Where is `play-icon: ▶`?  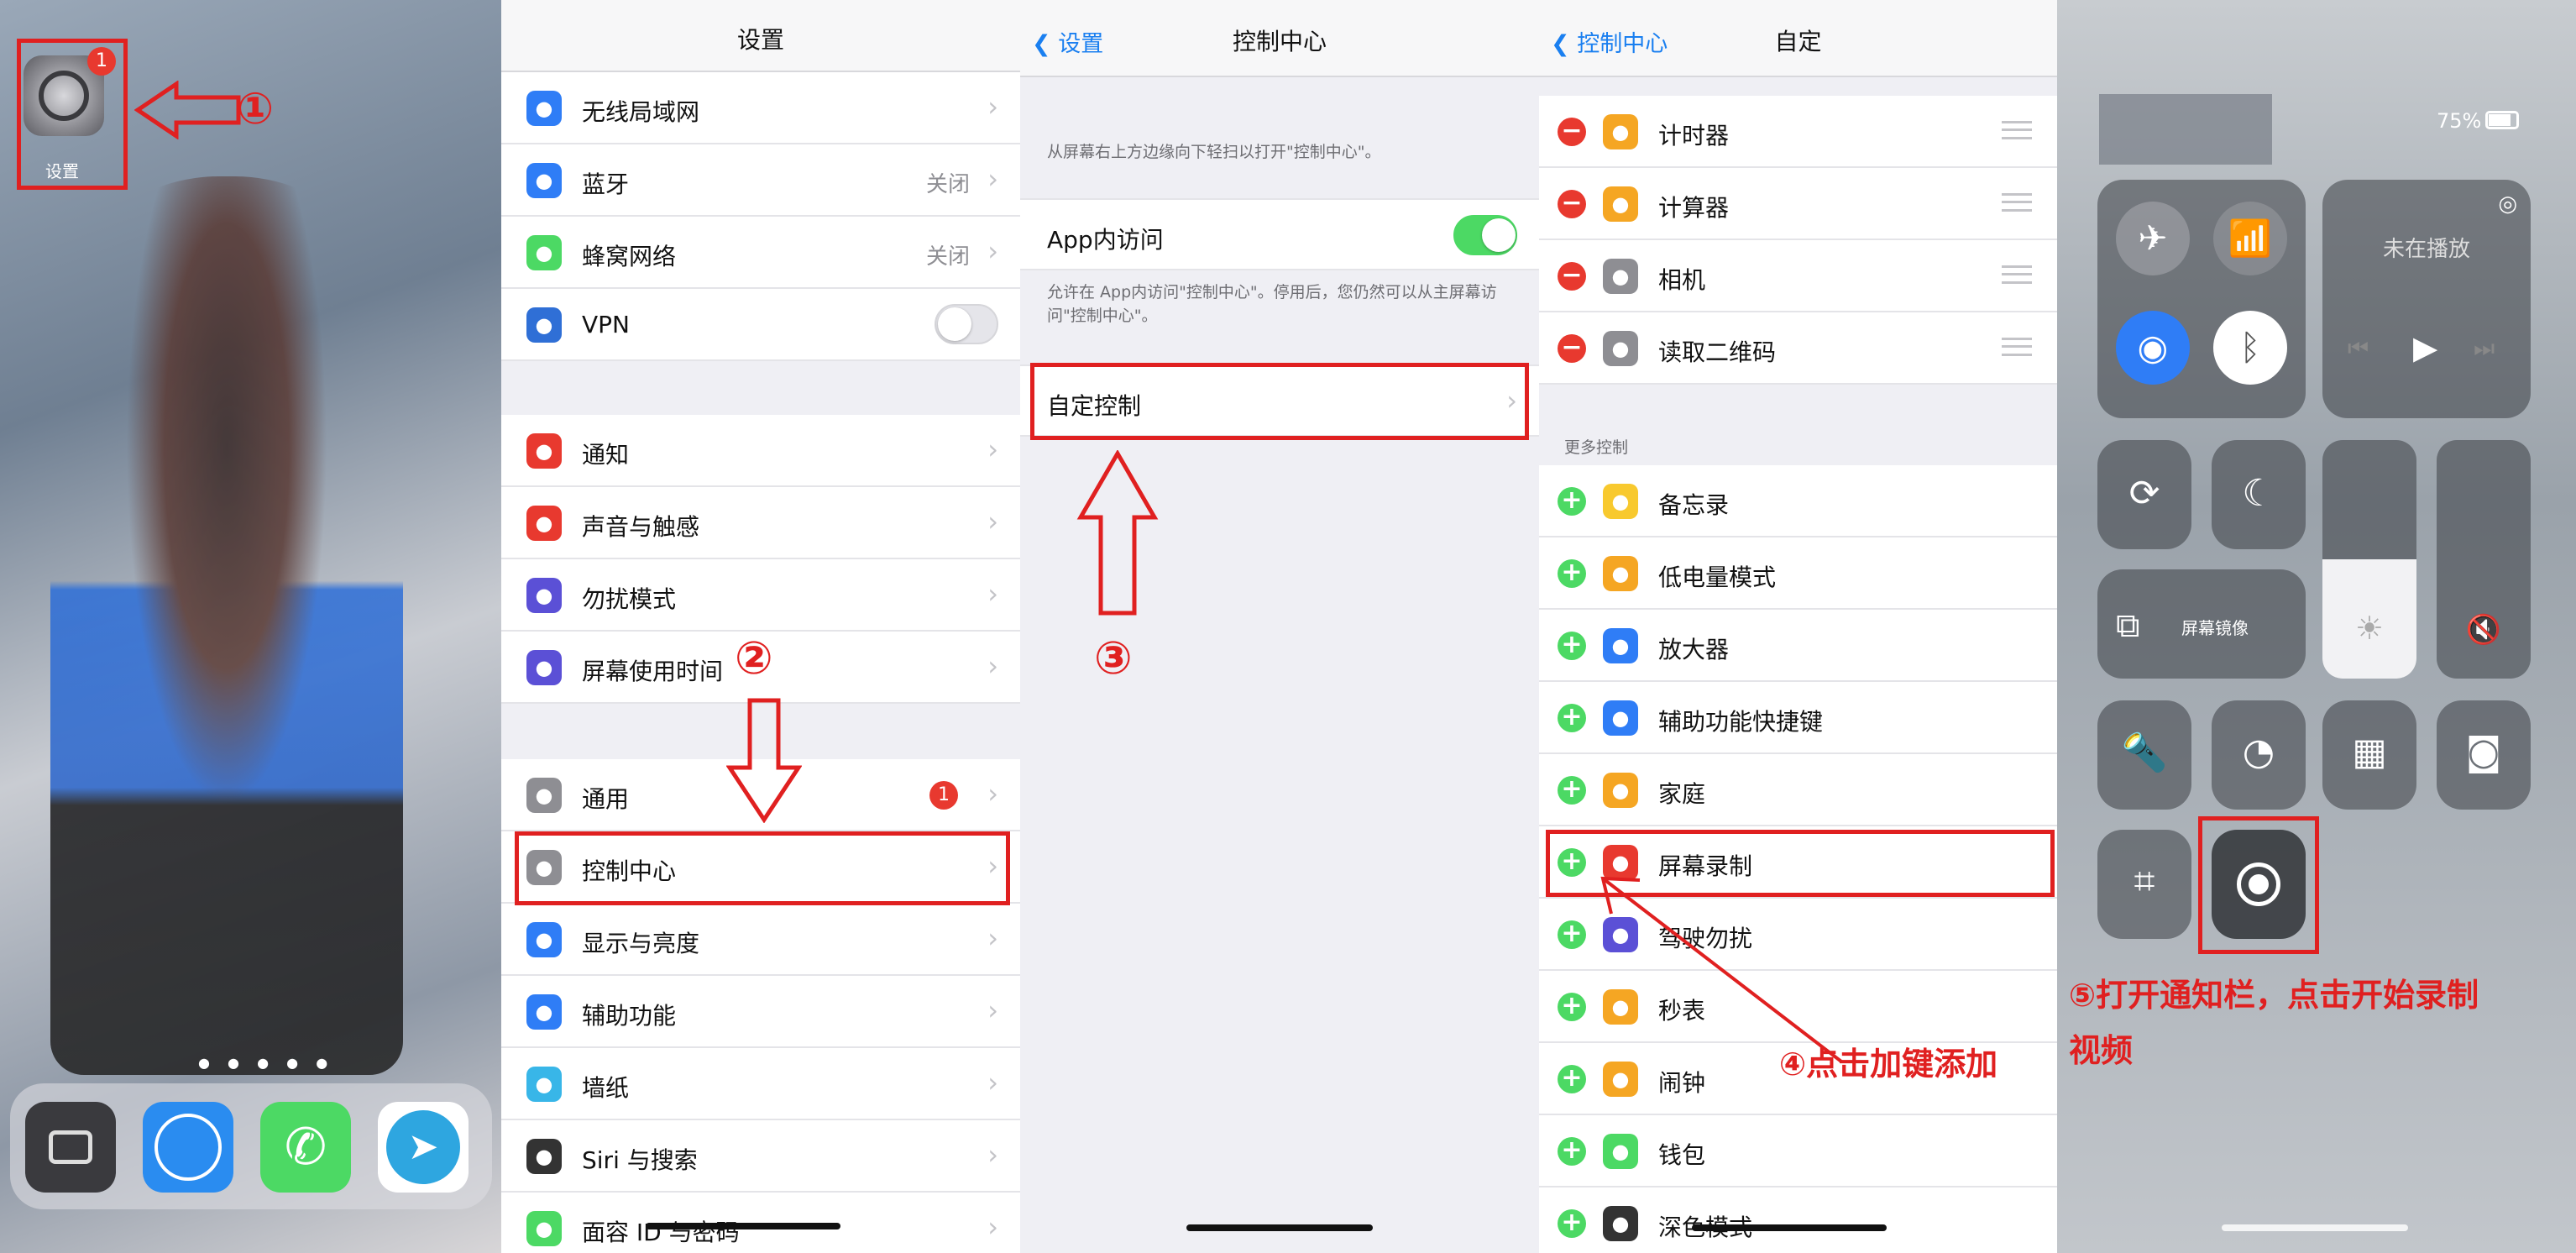 play-icon: ▶ is located at coordinates (2425, 347).